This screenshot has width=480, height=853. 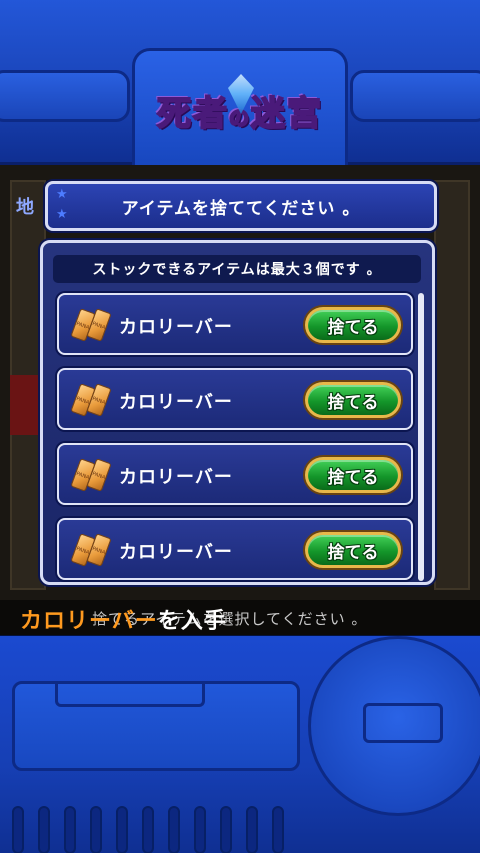 What do you see at coordinates (89, 621) in the screenshot?
I see `obtained-item-name: カロリーバー` at bounding box center [89, 621].